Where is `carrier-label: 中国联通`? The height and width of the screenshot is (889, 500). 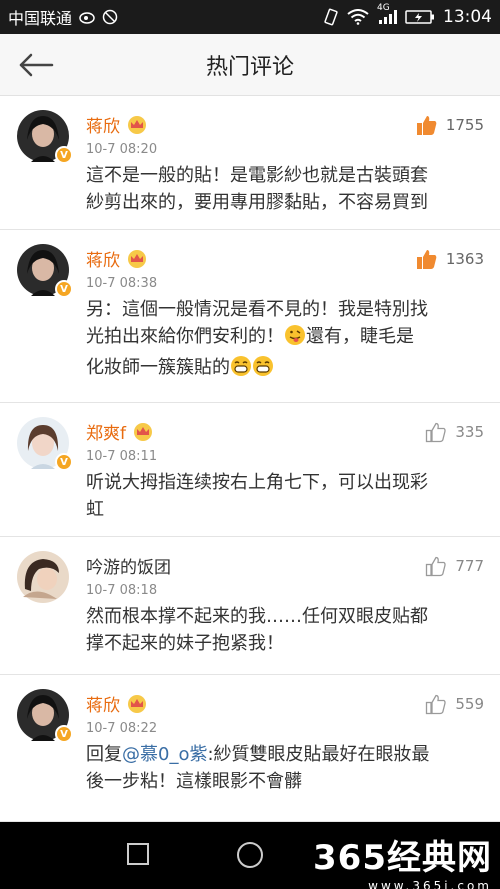
carrier-label: 中国联通 is located at coordinates (40, 18).